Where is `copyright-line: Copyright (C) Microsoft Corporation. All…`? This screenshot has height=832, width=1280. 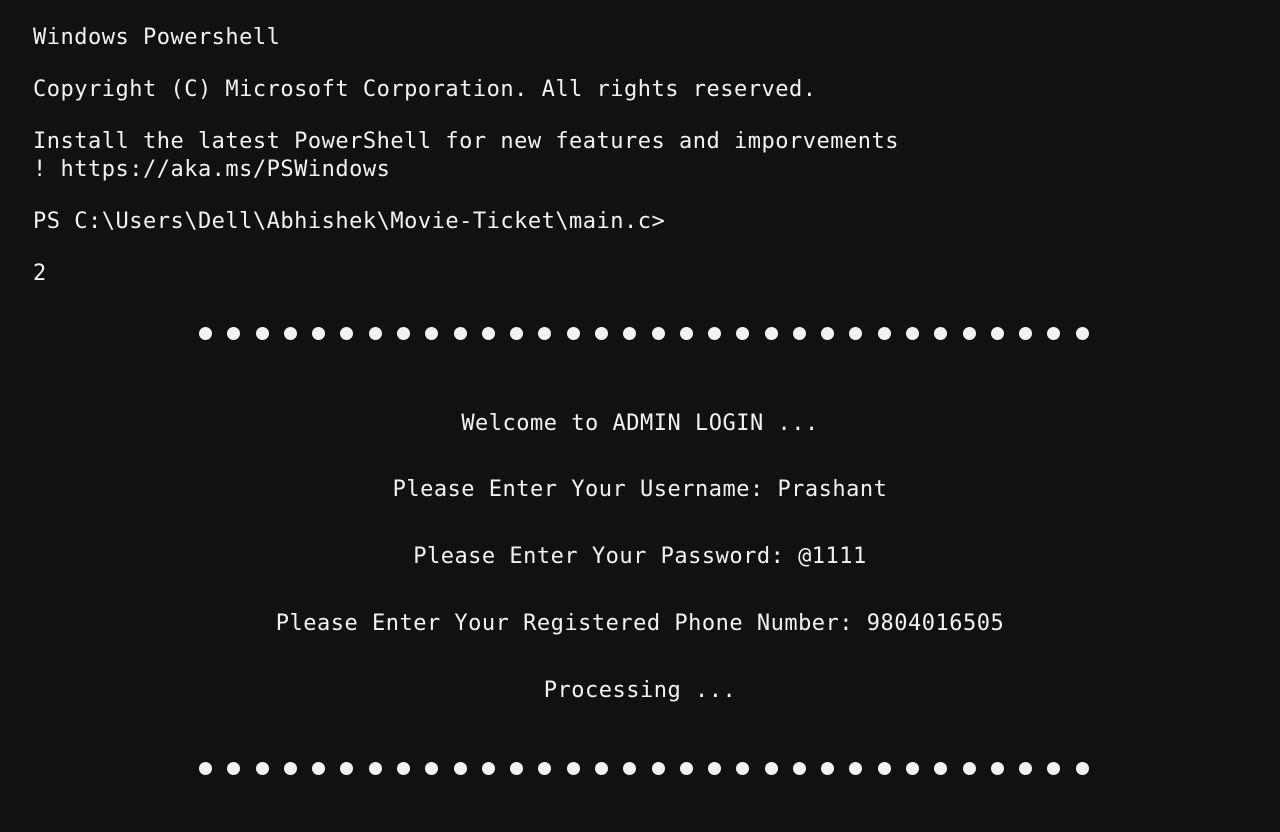
copyright-line: Copyright (C) Microsoft Corporation. All… is located at coordinates (425, 89).